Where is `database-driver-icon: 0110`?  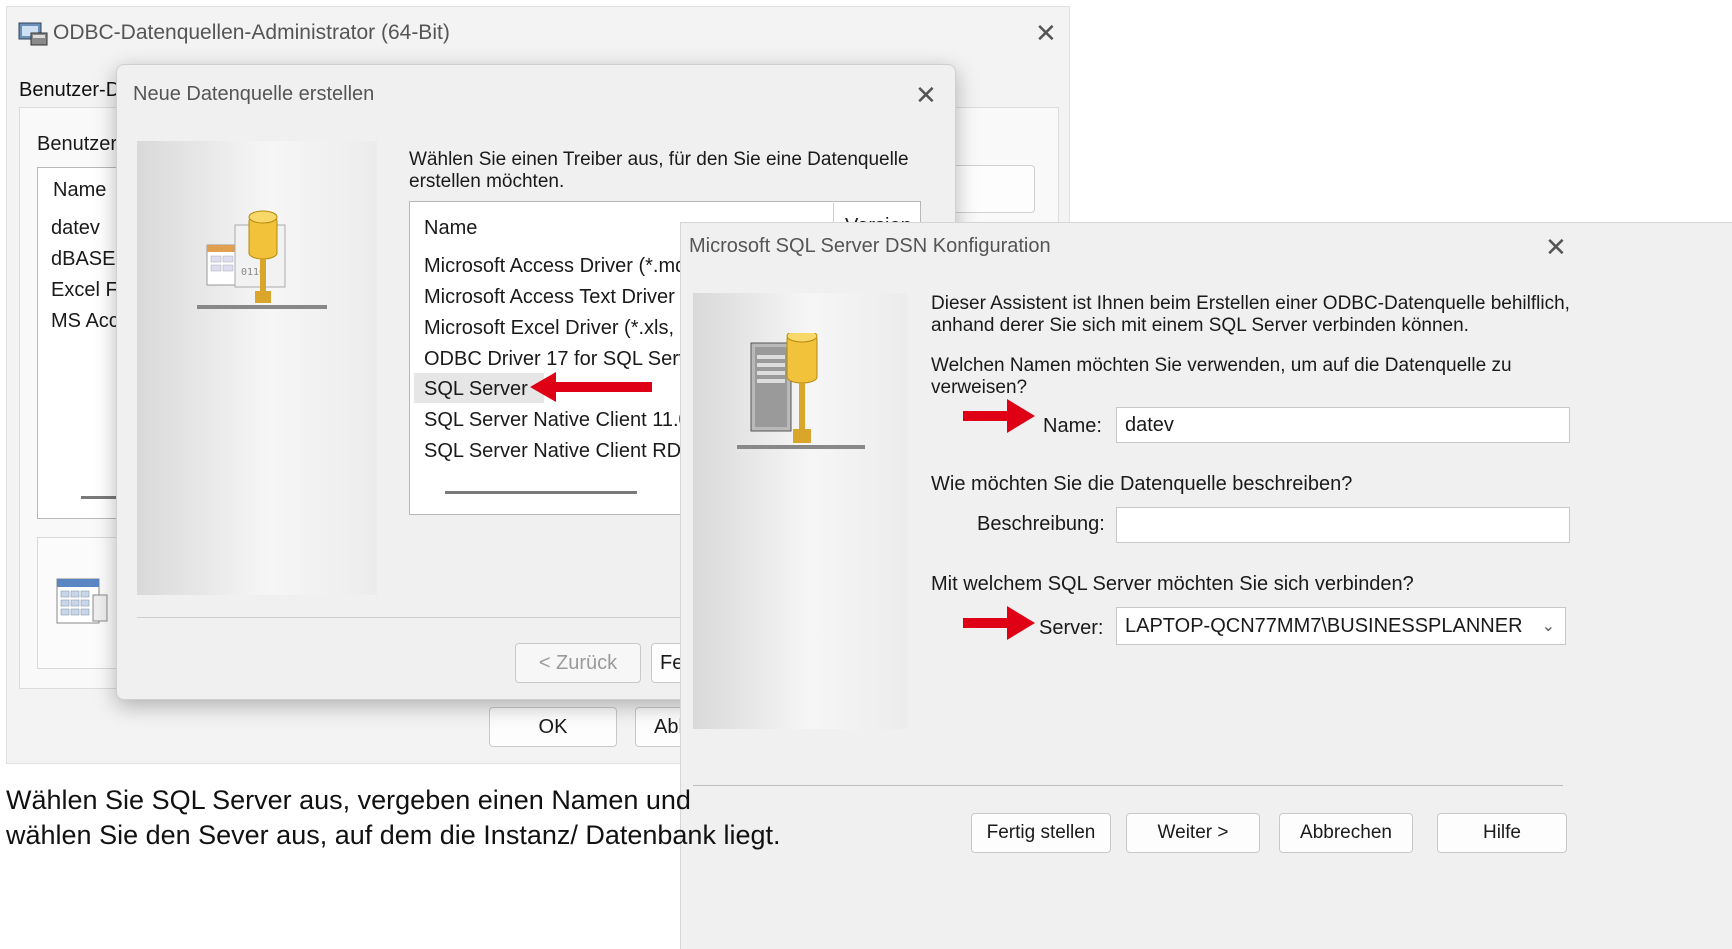
database-driver-icon: 0110 is located at coordinates (262, 267).